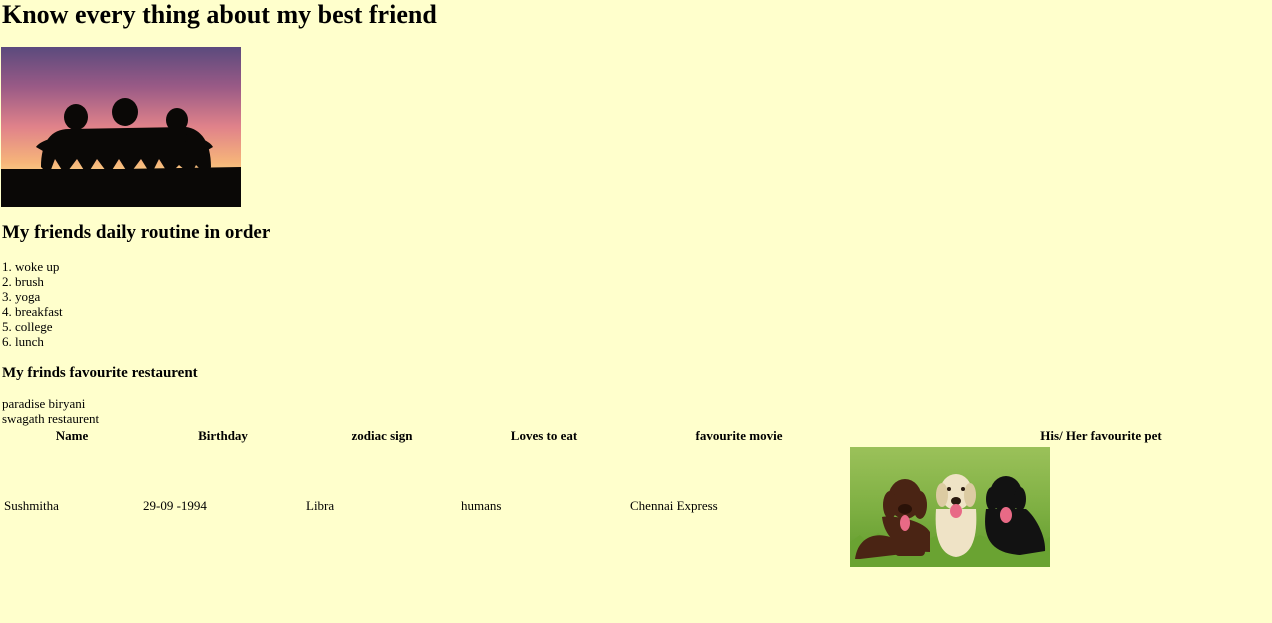  I want to click on table-cell-movie: Chennai Express, so click(674, 505).